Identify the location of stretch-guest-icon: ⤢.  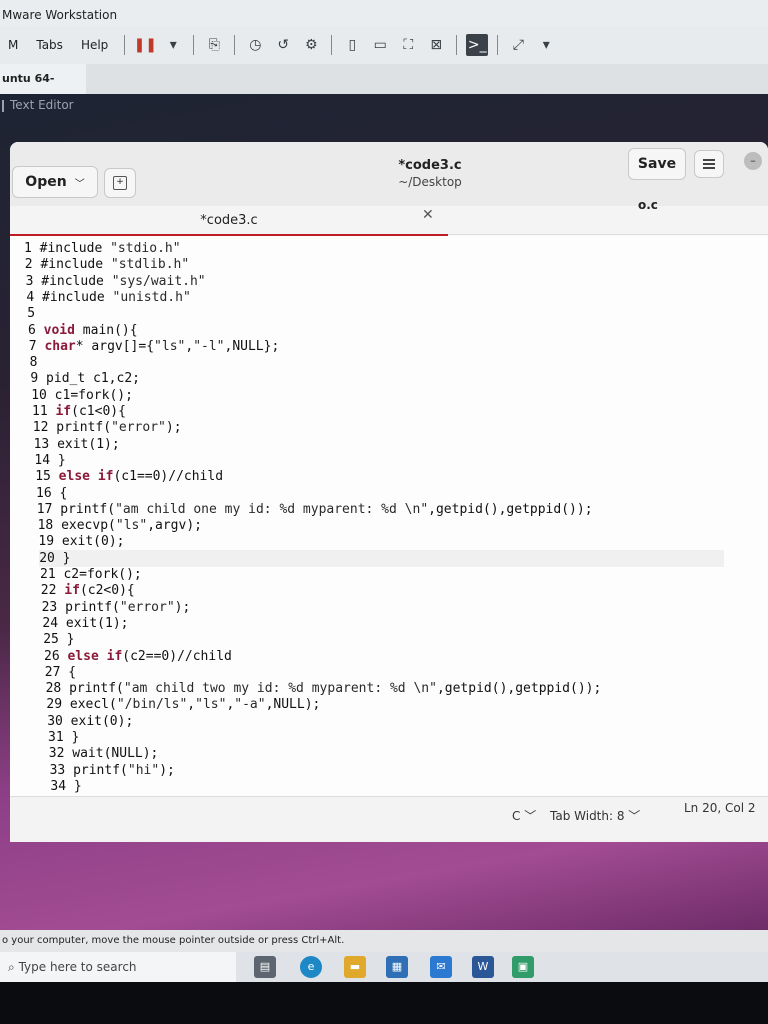
(518, 45).